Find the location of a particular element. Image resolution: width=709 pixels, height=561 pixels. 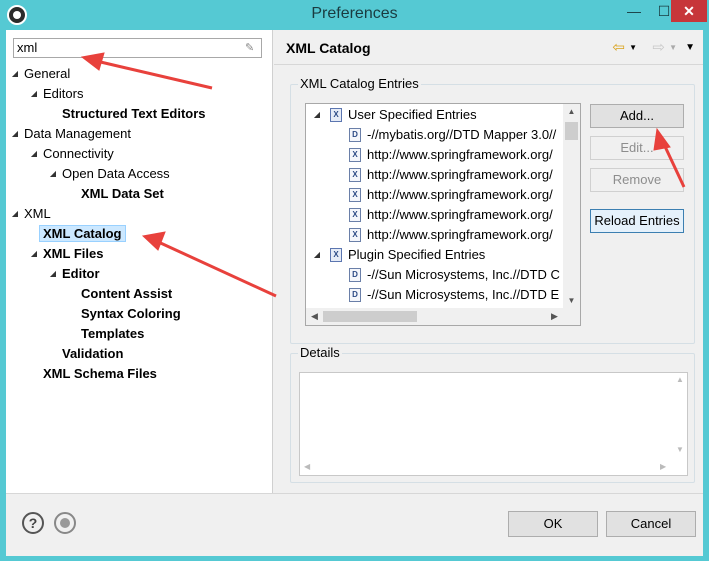

reload-entries-button: Reload Entries is located at coordinates (637, 221).